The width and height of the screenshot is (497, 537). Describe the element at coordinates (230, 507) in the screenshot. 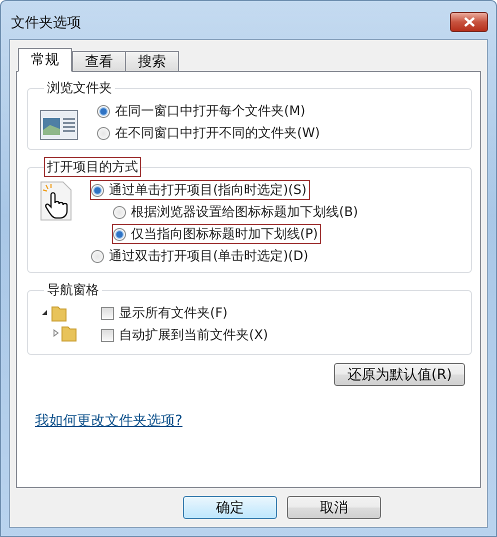

I see `dialog-button: 确定` at that location.